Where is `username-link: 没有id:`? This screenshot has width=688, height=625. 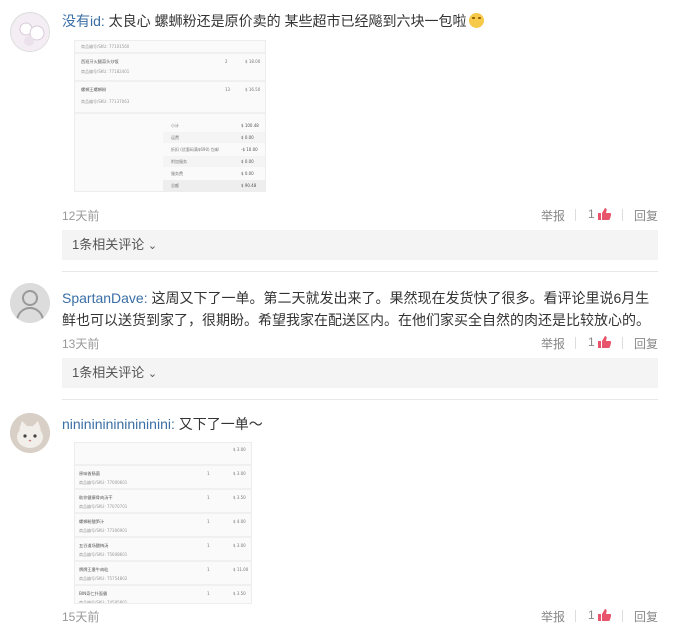 username-link: 没有id: is located at coordinates (83, 21).